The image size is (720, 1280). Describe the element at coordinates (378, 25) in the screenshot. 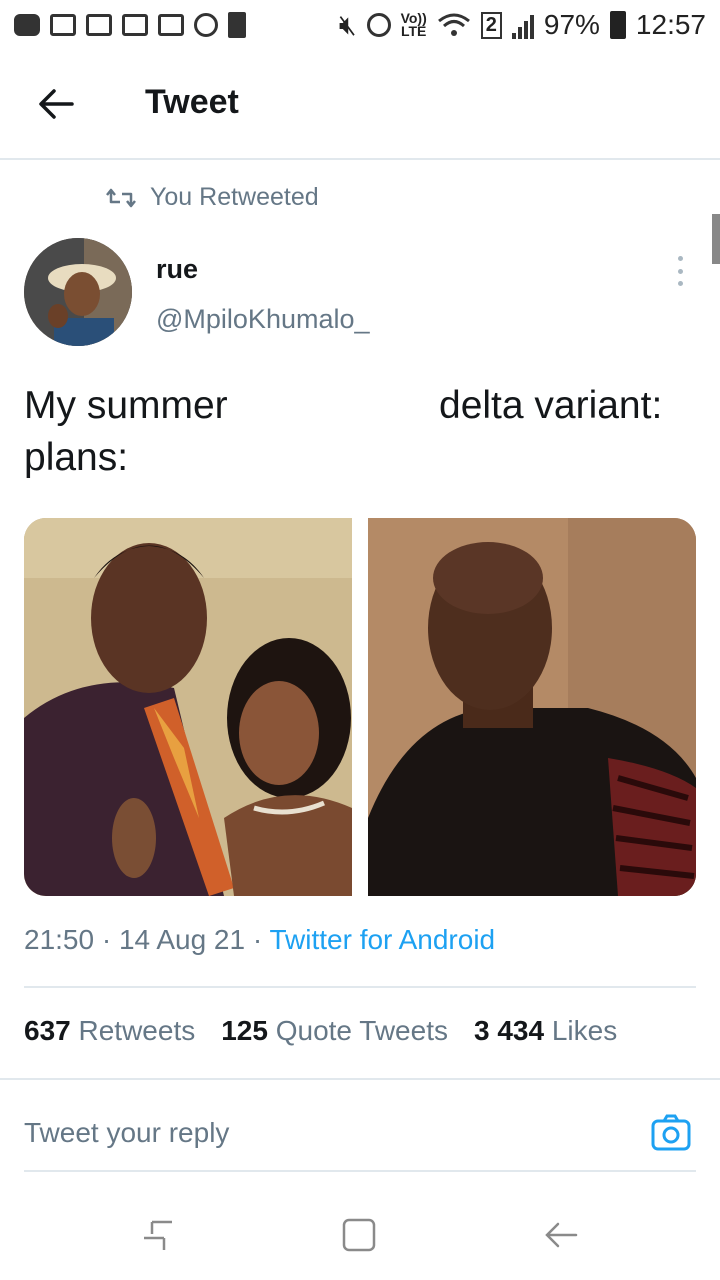

I see `alarm-icon` at that location.